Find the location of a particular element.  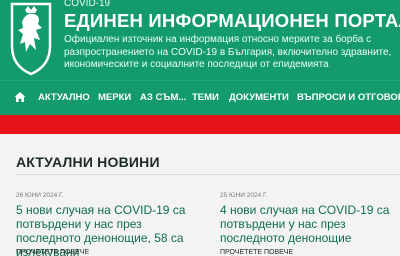

nav-item-documents: ДОКУМЕНТИ is located at coordinates (259, 97).